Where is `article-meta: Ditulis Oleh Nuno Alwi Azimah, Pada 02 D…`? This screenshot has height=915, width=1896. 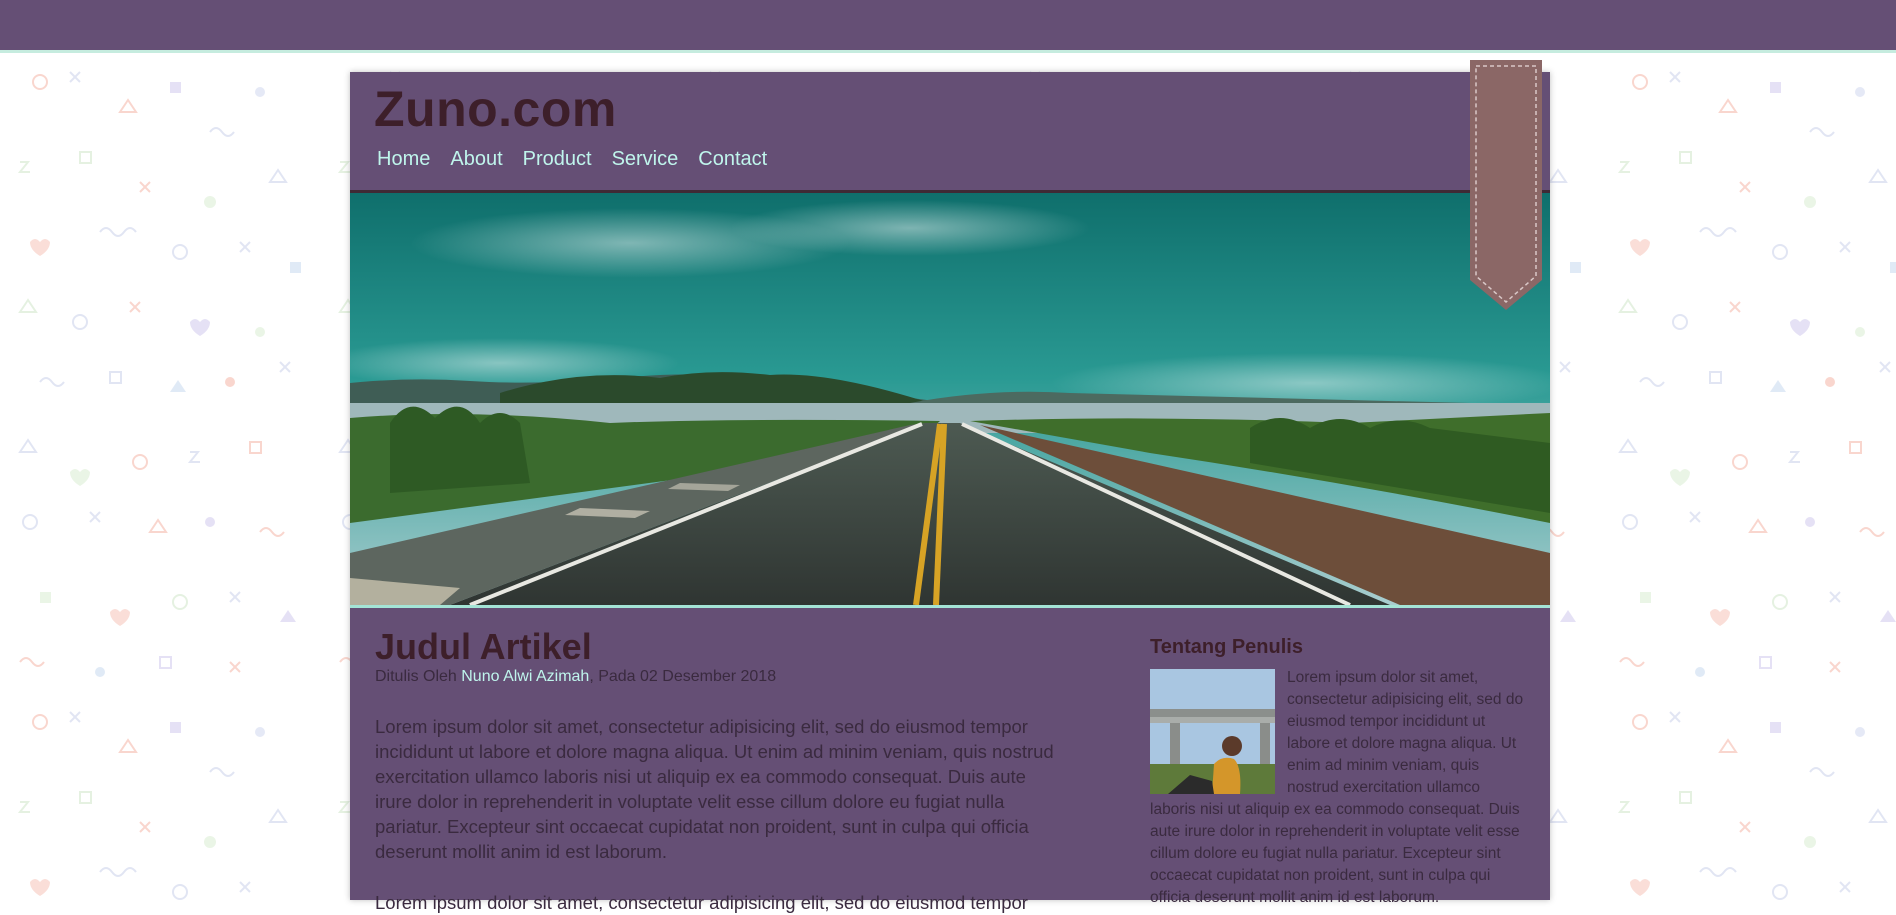 article-meta: Ditulis Oleh Nuno Alwi Azimah, Pada 02 D… is located at coordinates (720, 677).